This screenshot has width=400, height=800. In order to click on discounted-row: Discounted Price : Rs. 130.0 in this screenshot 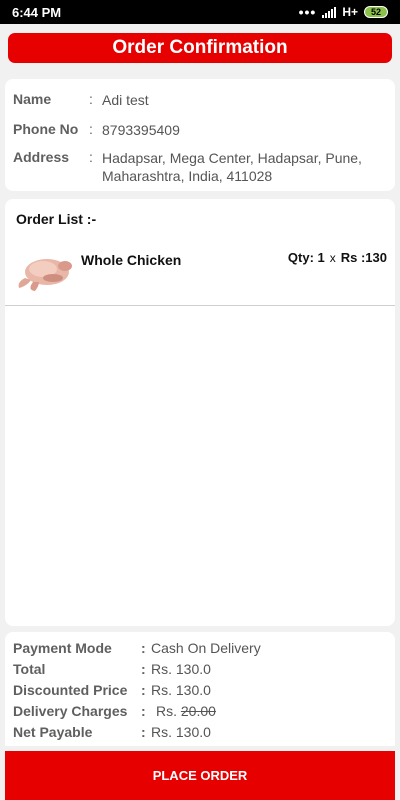, I will do `click(112, 690)`.